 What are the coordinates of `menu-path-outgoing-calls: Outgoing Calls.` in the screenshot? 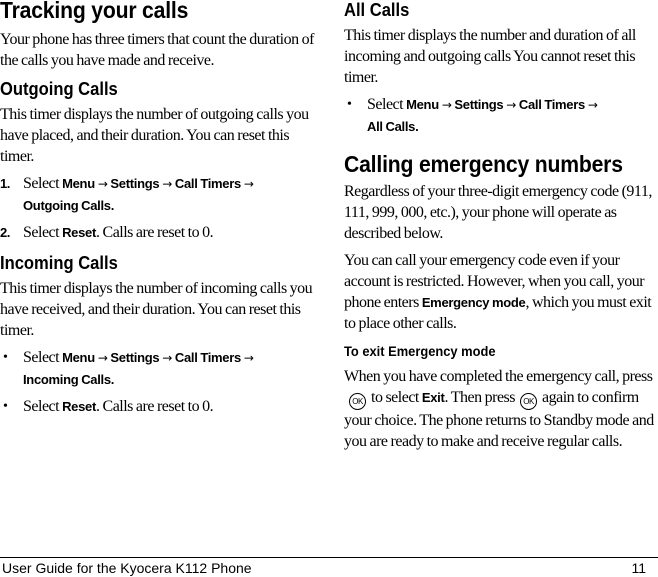 It's located at (69, 205).